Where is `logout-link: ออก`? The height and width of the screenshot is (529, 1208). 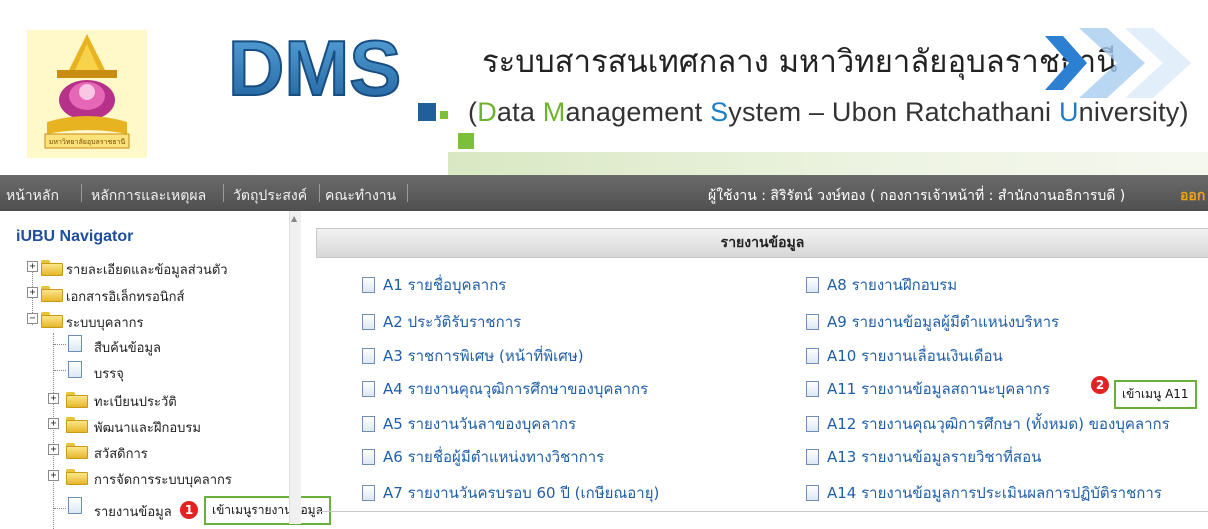 logout-link: ออก is located at coordinates (1192, 196).